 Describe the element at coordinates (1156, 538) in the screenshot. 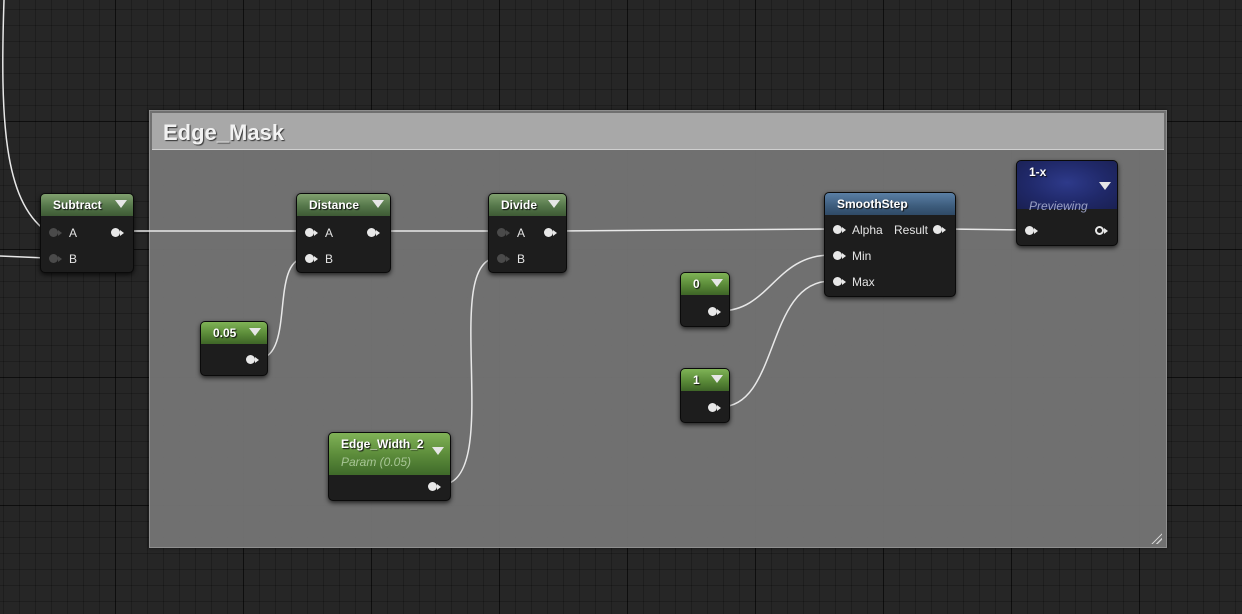

I see `resize-handle-icon` at that location.